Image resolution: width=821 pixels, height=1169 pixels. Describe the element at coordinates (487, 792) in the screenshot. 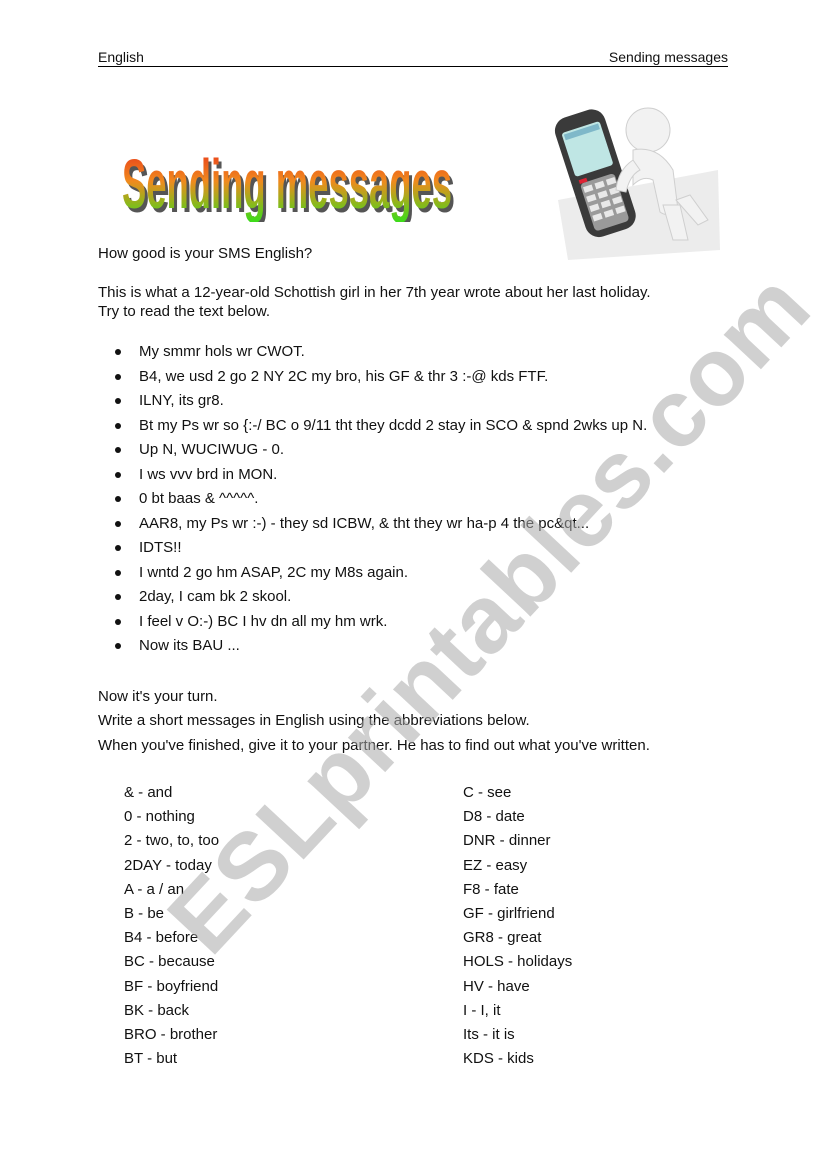

I see `abbreviation-item: C - see` at that location.